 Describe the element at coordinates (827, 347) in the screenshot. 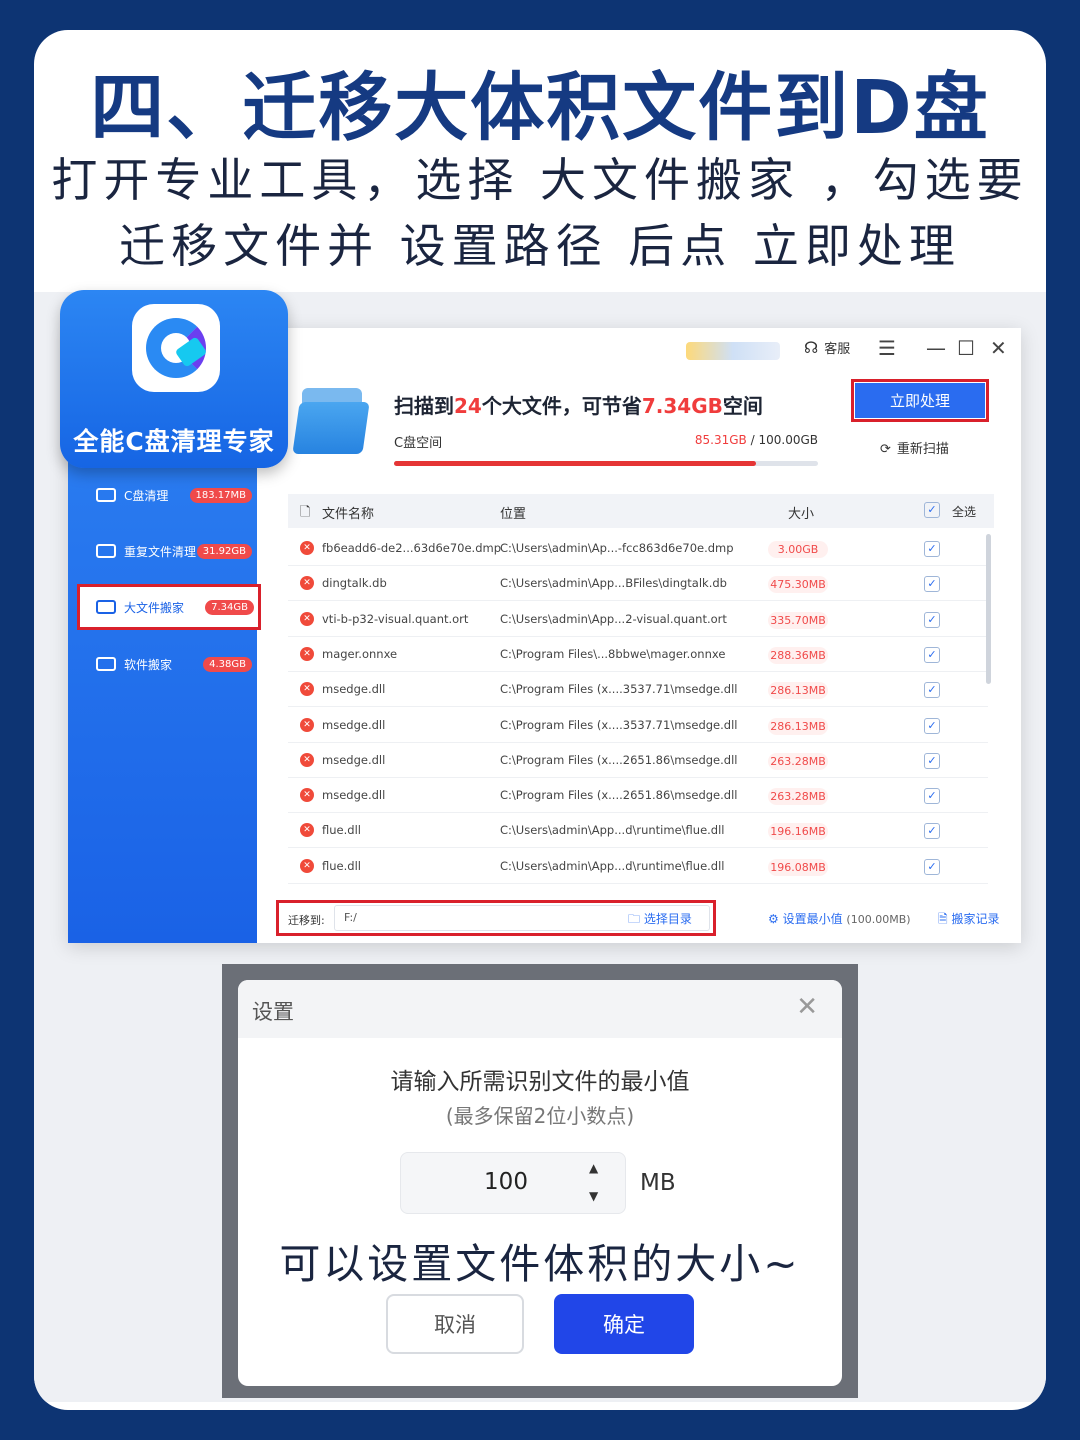

I see `customer-service-button: ☊ 客服` at that location.